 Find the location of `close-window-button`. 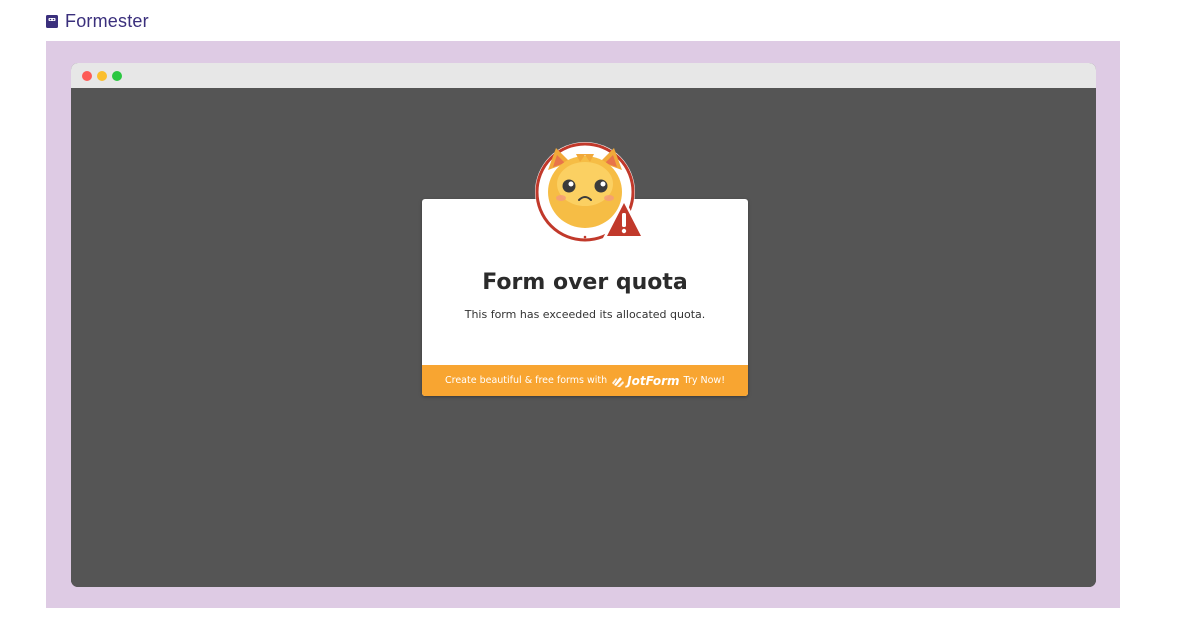

close-window-button is located at coordinates (87, 76).